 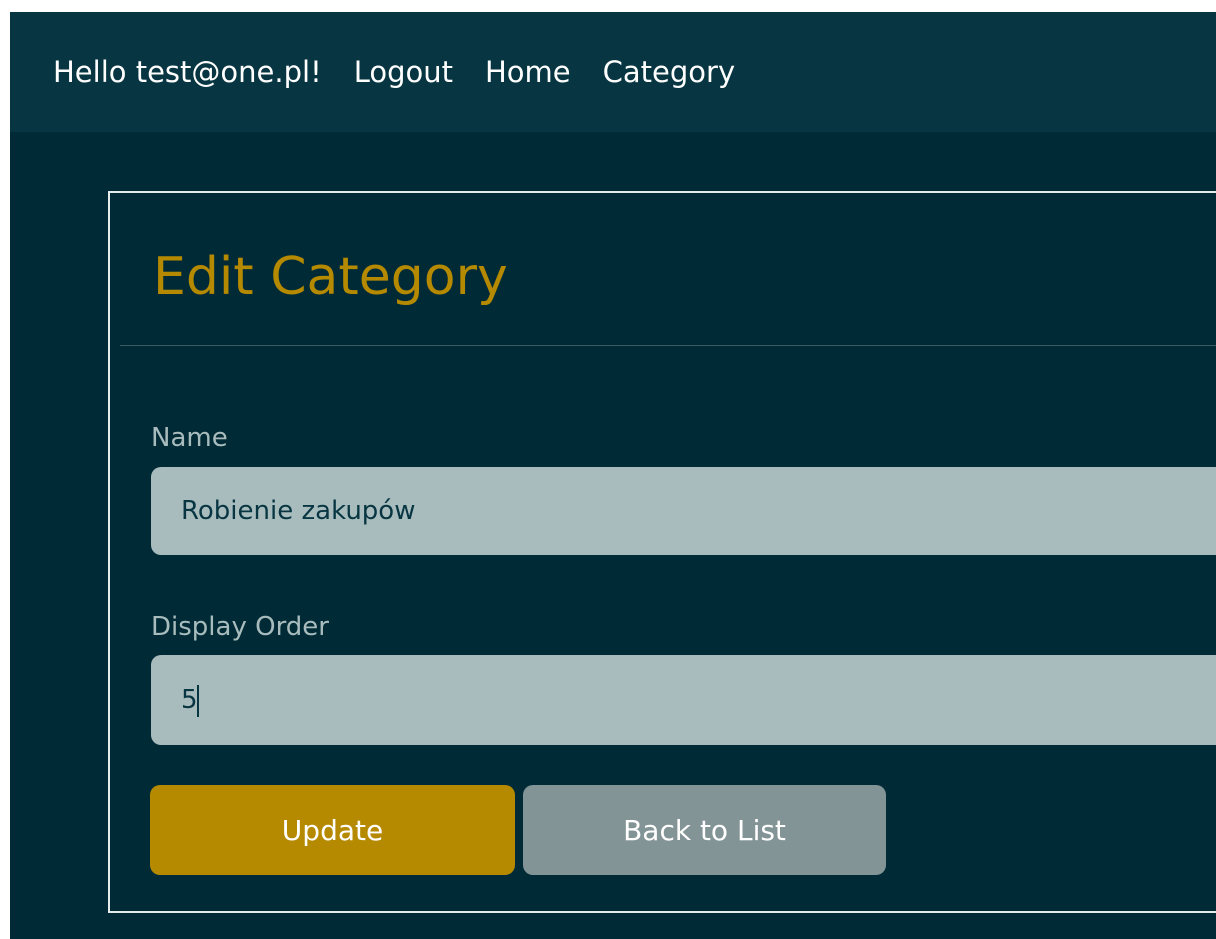 I want to click on nav-logout: Logout, so click(x=403, y=72).